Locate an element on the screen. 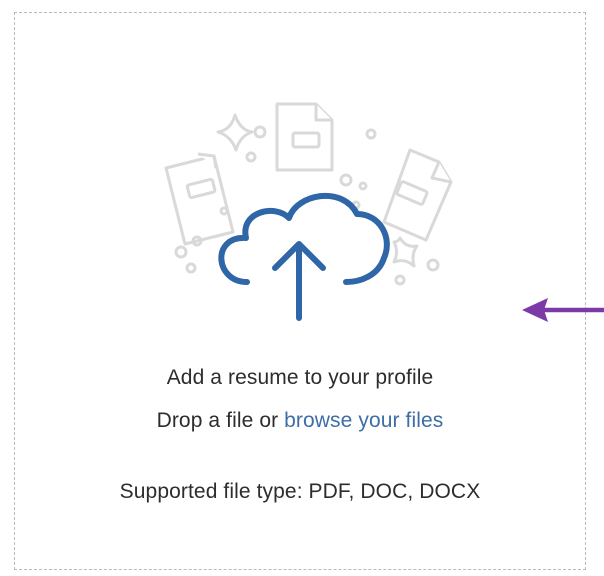  dropzone-title: Add a resume to your profile is located at coordinates (300, 377).